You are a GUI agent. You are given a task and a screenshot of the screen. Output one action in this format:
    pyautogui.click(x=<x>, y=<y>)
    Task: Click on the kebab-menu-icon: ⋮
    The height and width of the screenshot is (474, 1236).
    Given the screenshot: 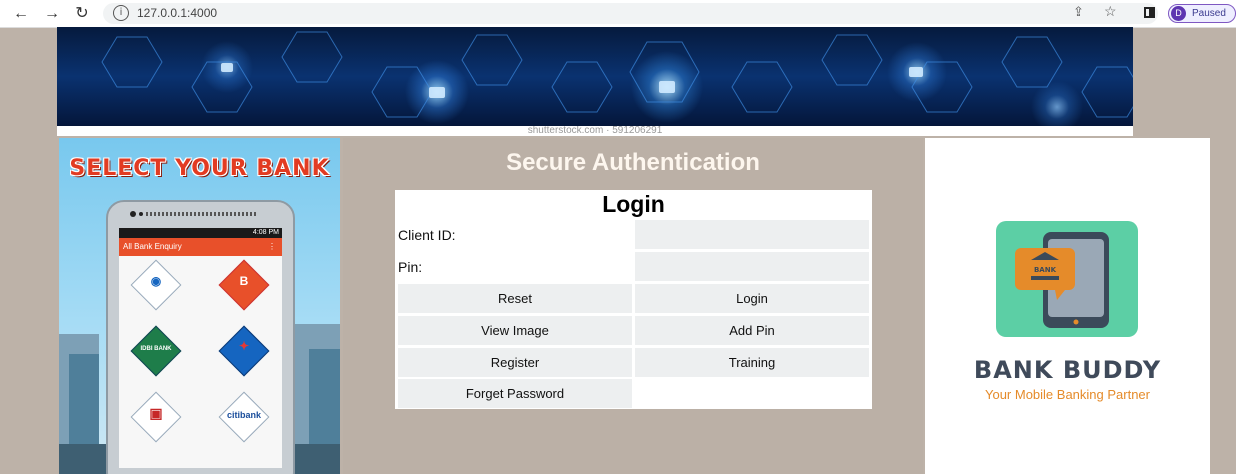 What is the action you would take?
    pyautogui.click(x=272, y=246)
    